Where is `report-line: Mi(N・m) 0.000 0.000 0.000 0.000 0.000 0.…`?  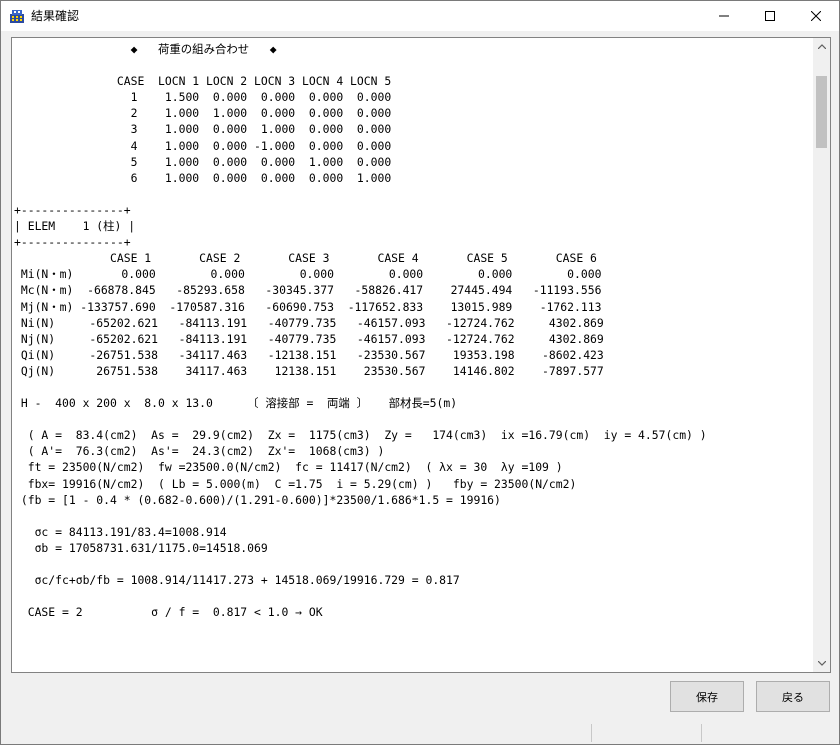 report-line: Mi(N・m) 0.000 0.000 0.000 0.000 0.000 0.… is located at coordinates (308, 274).